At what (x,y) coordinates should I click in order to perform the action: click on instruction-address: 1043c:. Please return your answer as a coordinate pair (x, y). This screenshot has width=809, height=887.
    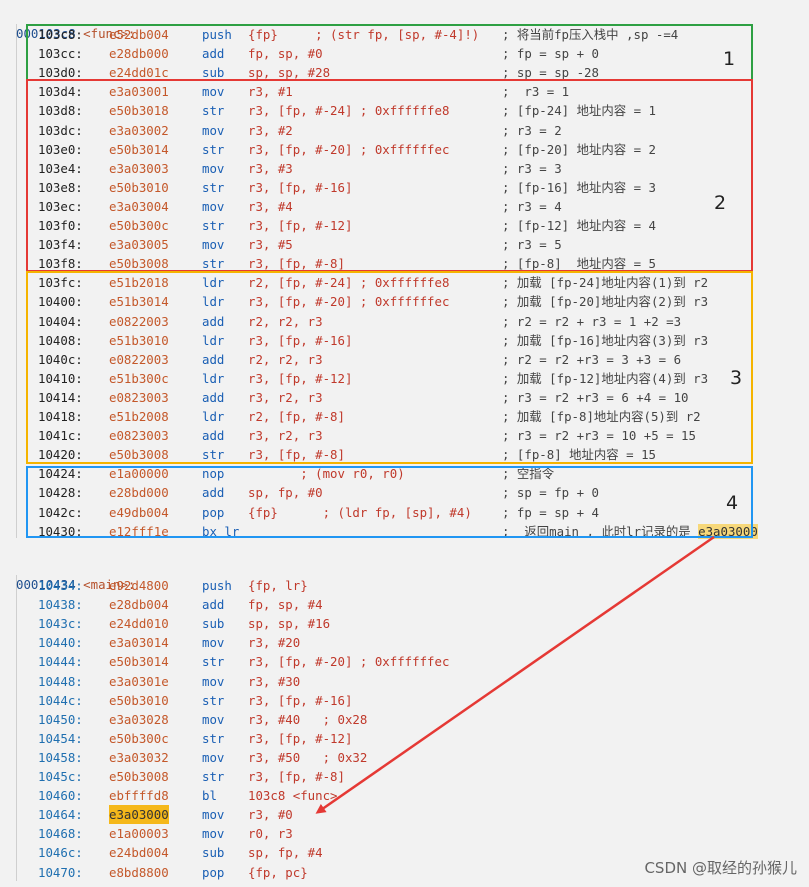
    Looking at the image, I should click on (60, 624).